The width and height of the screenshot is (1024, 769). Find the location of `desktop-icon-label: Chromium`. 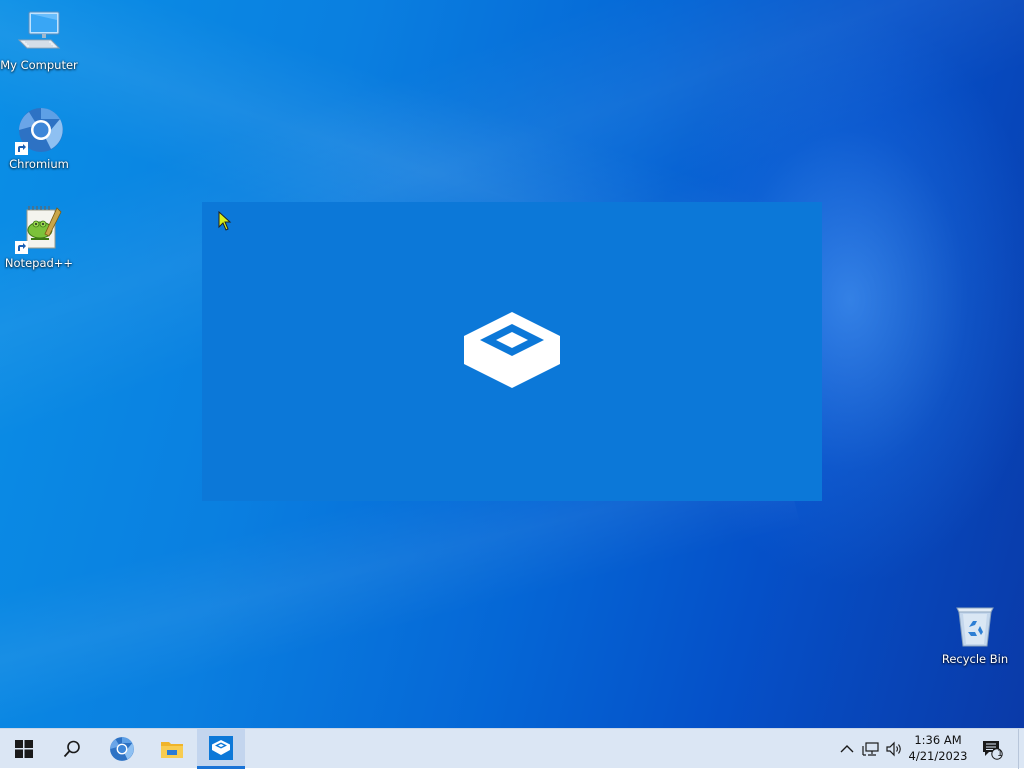

desktop-icon-label: Chromium is located at coordinates (39, 164).